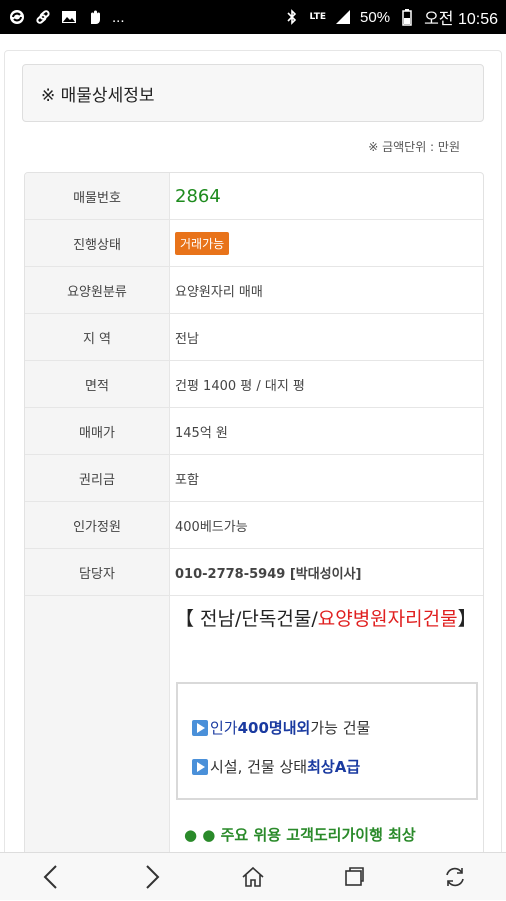 The image size is (506, 901). I want to click on chevron-left-icon, so click(50, 876).